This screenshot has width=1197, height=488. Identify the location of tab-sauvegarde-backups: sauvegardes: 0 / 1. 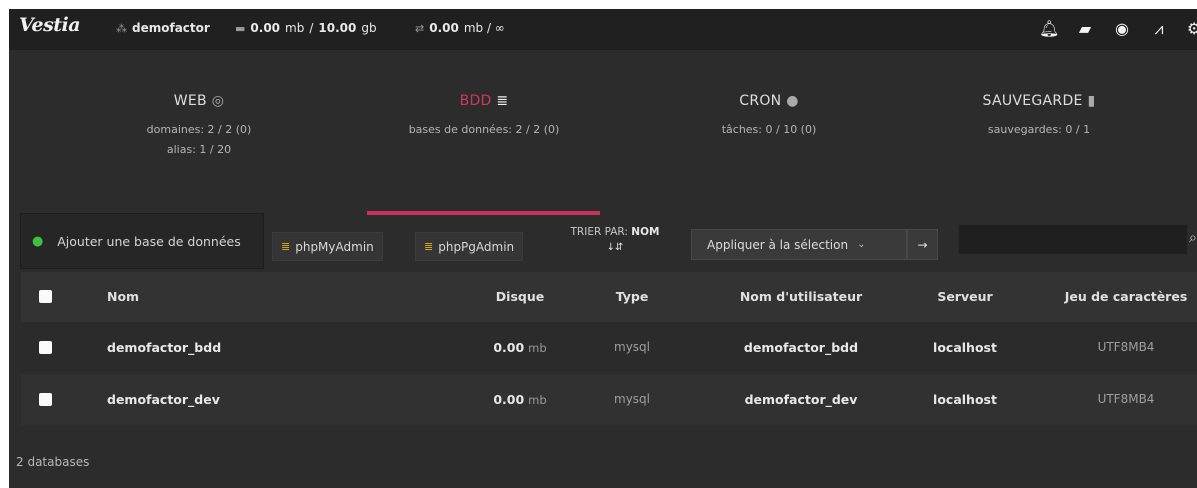
(1039, 129).